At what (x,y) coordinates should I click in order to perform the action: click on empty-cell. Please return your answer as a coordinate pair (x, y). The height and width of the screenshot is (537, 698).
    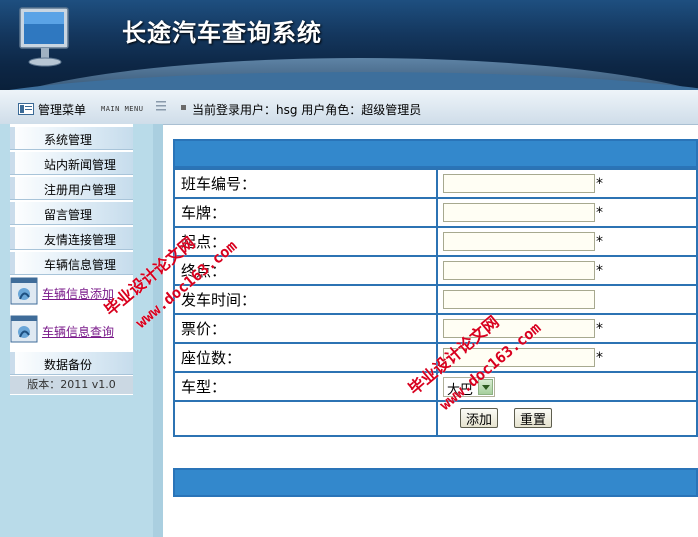
    Looking at the image, I should click on (305, 418).